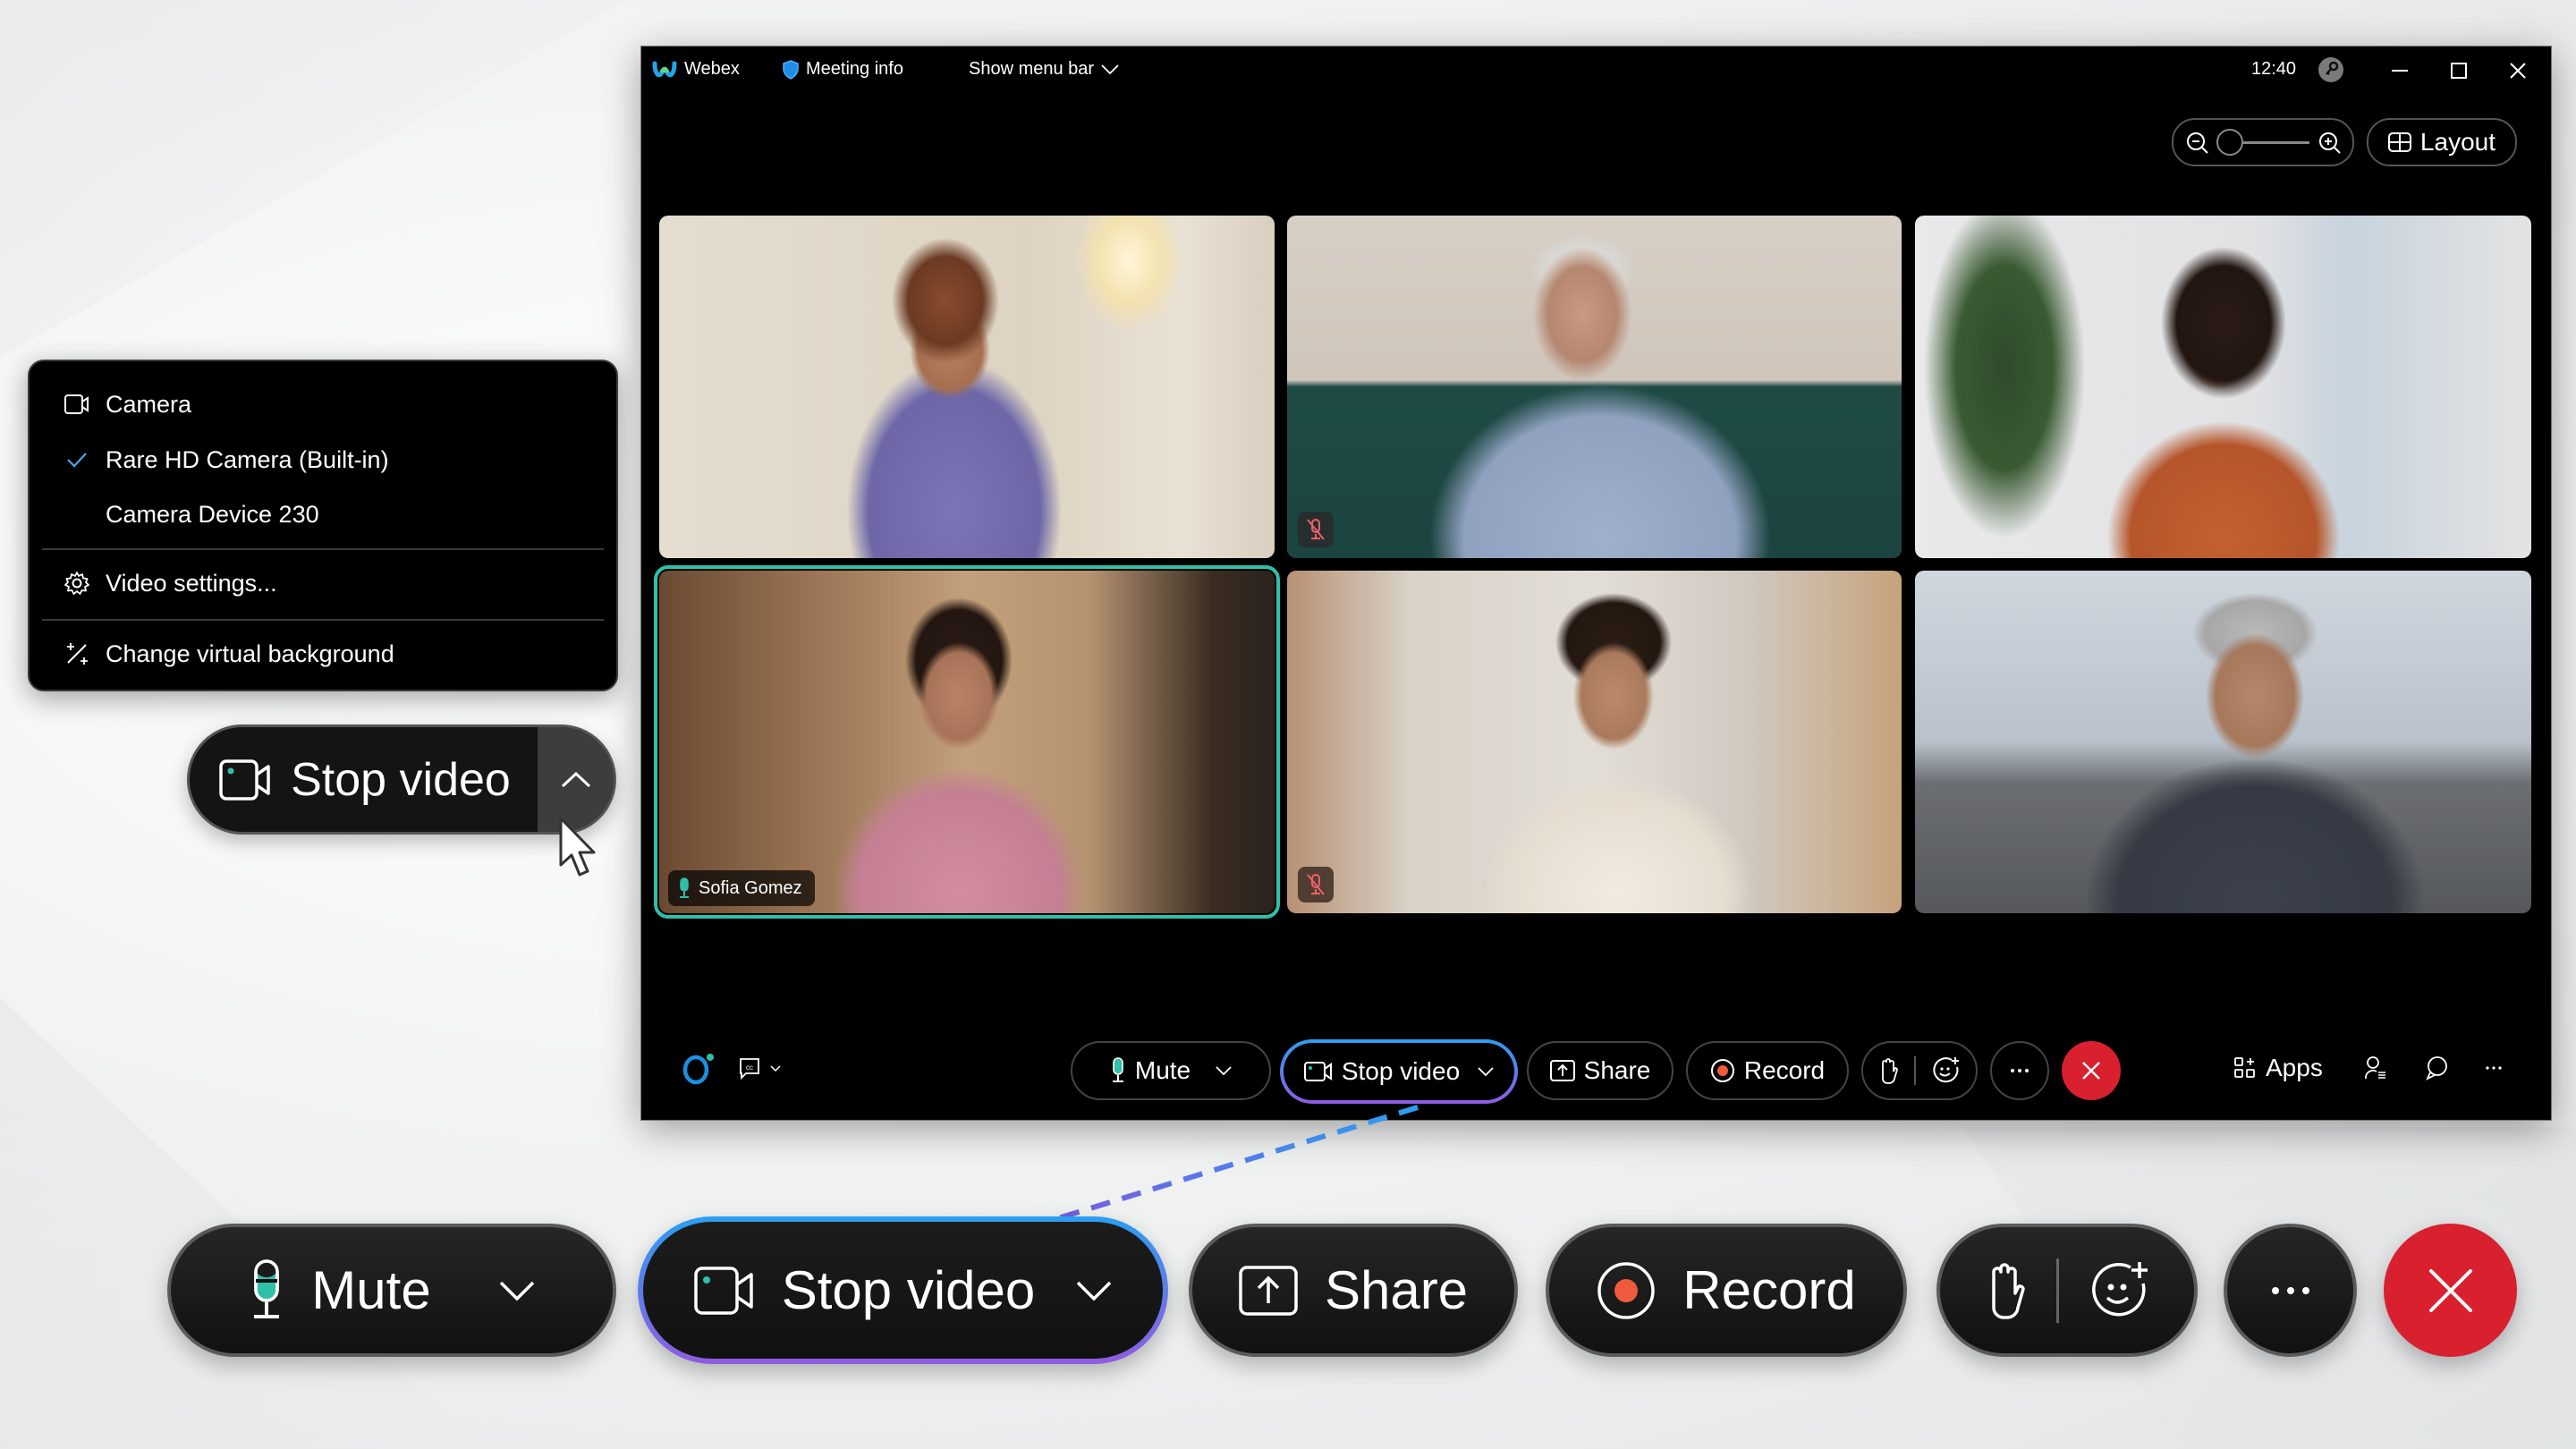 The image size is (2576, 1449). Describe the element at coordinates (1316, 884) in the screenshot. I see `muted-indicator` at that location.